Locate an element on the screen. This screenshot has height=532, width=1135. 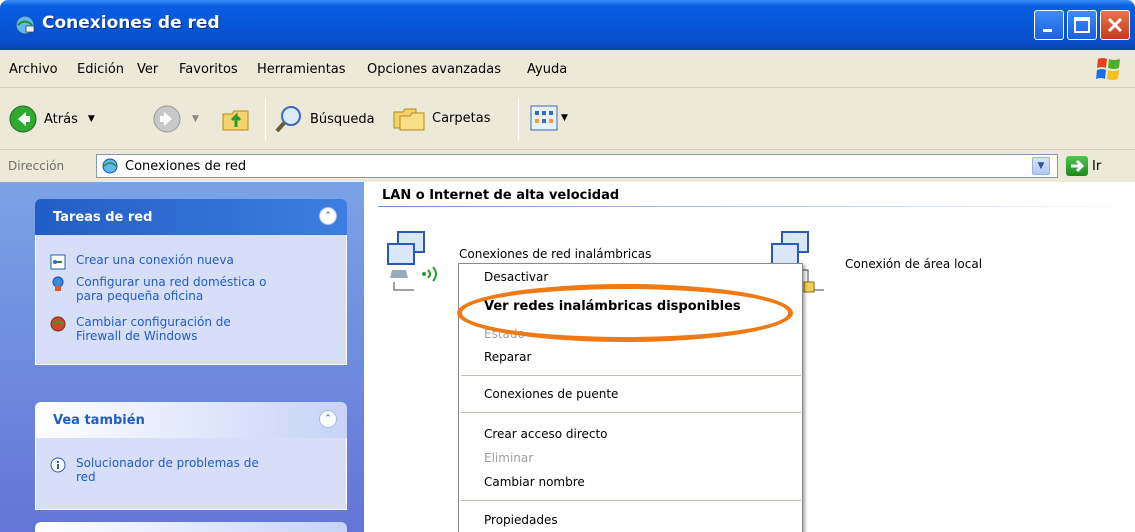
menu-opciones-avanzadas: Opciones avanzadas is located at coordinates (434, 69).